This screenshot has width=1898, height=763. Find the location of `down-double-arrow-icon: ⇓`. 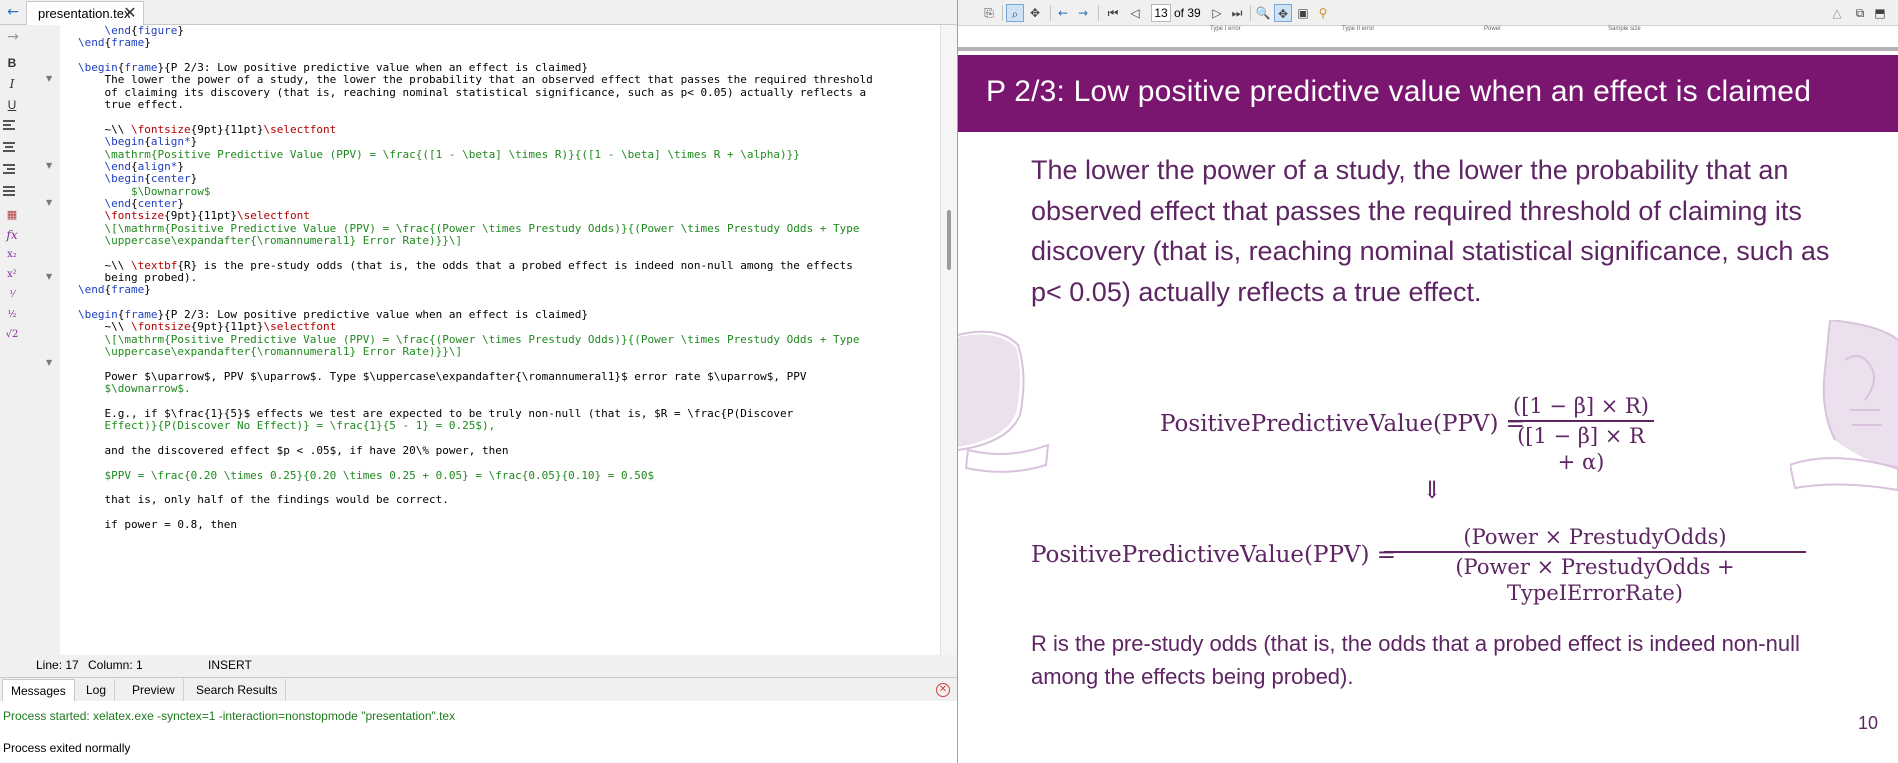

down-double-arrow-icon: ⇓ is located at coordinates (1432, 490).